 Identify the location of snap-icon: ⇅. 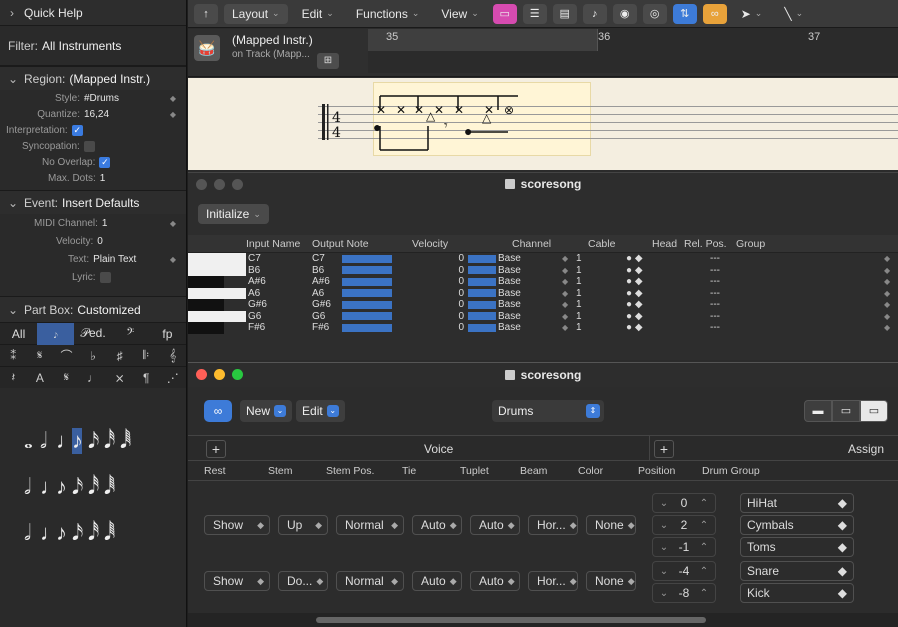
(684, 13).